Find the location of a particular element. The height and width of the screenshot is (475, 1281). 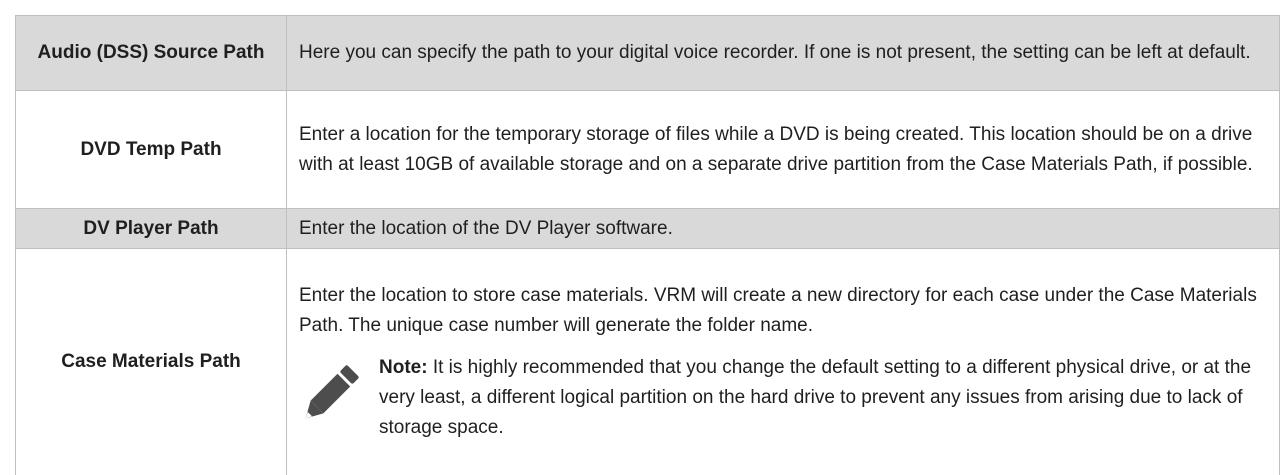

note-label: Note: is located at coordinates (403, 367).